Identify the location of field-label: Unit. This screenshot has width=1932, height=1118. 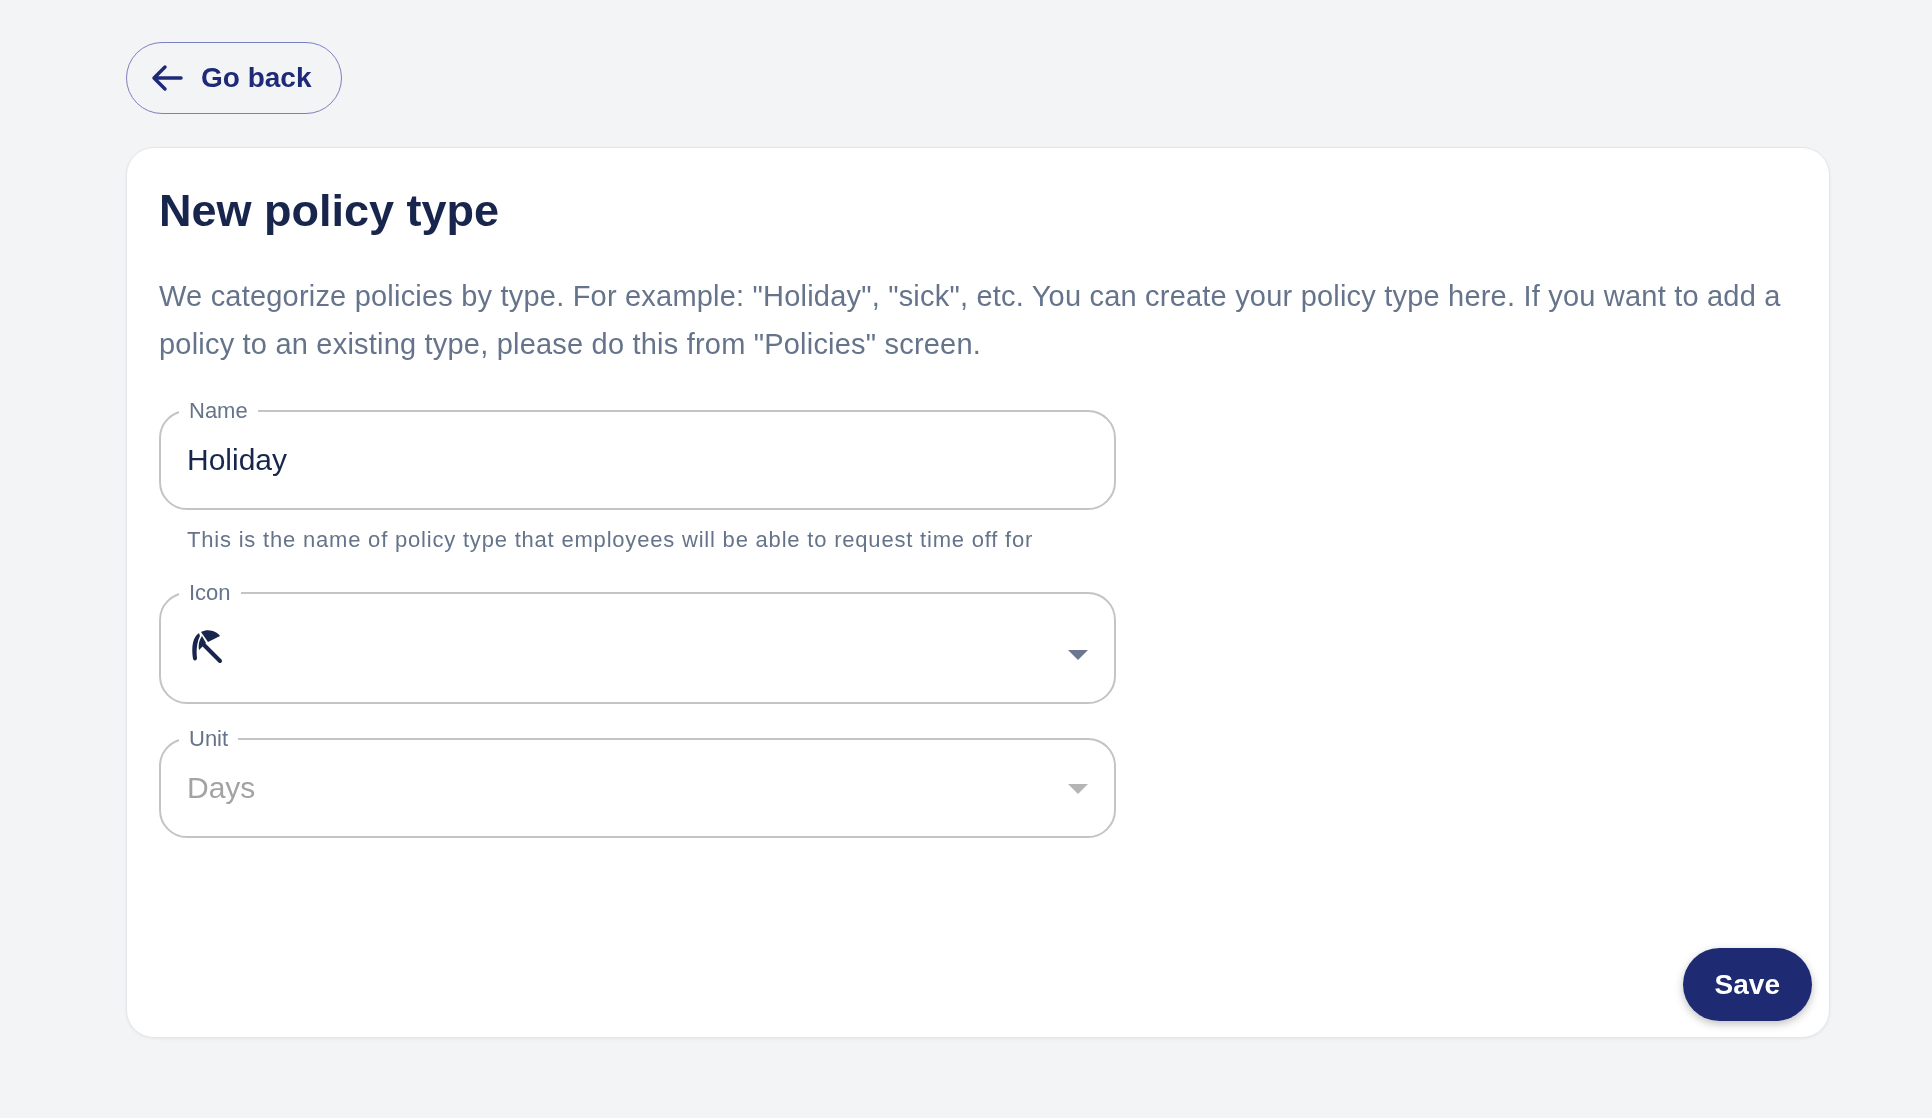
(209, 739).